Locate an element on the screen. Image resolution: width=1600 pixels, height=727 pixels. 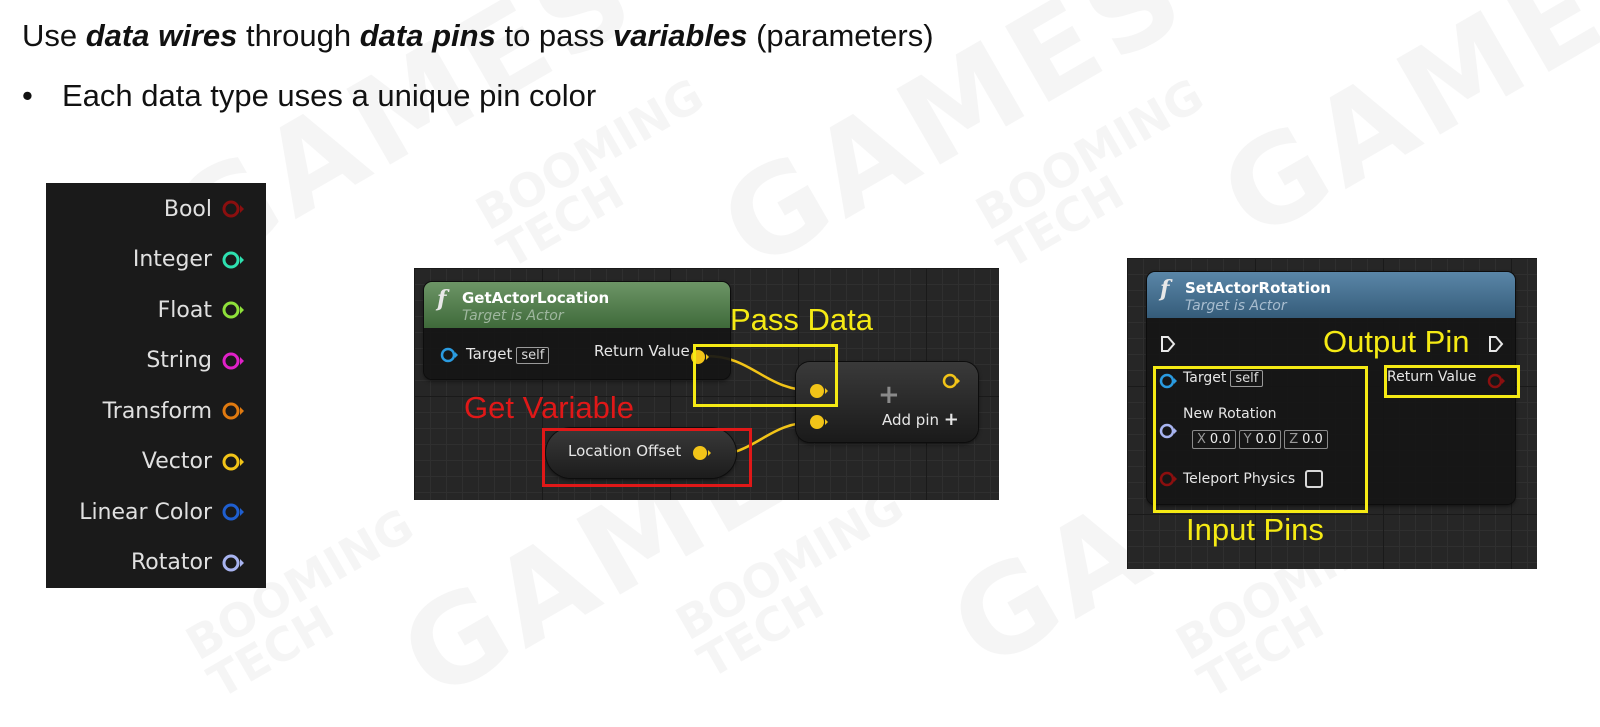
input-pins-highlight-box is located at coordinates (1260, 439).